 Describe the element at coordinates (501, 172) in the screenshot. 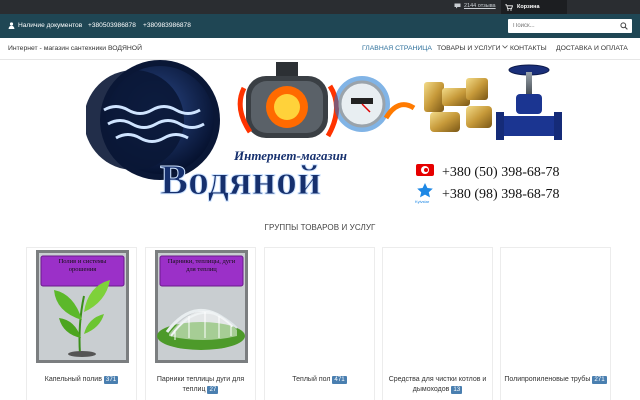

I see `banner-phone-1: +380 (50) 398-68-78` at that location.